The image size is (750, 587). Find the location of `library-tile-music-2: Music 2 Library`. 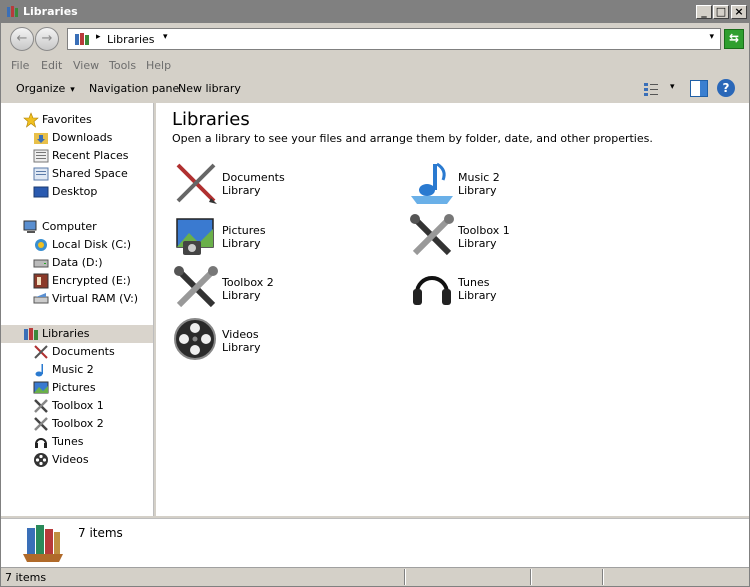

library-tile-music-2: Music 2 Library is located at coordinates (519, 184).